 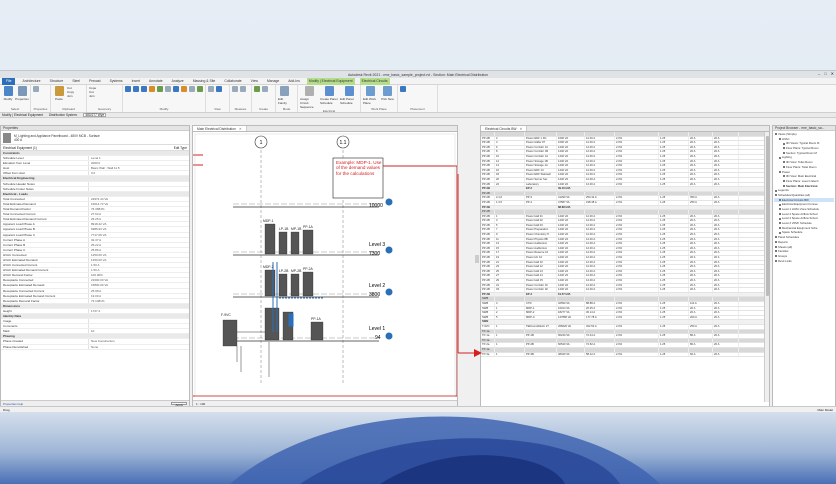 I want to click on property-value: 1.50 A, so click(x=139, y=265).